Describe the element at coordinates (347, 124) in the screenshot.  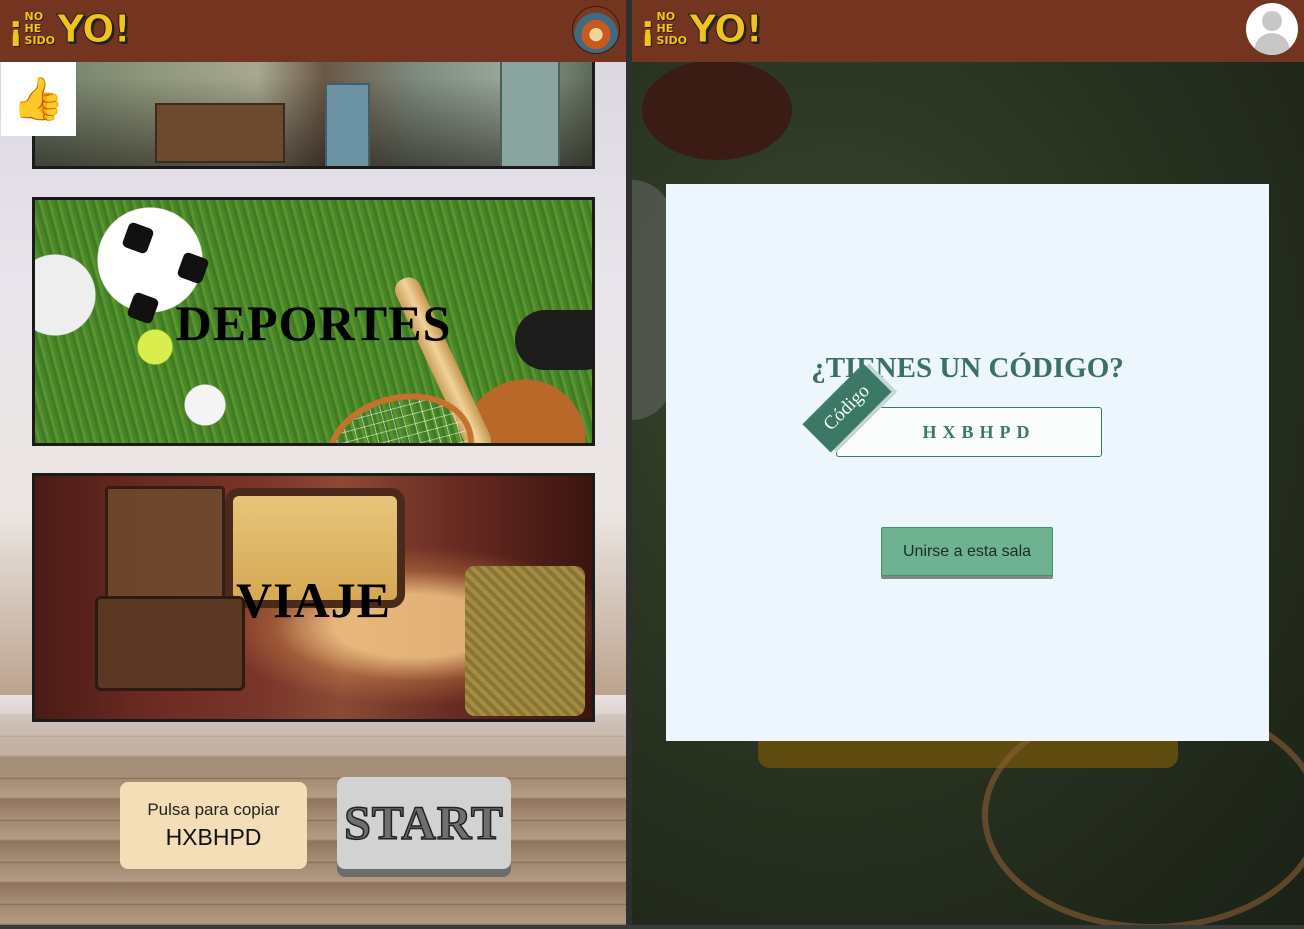
I see `cabinet-image` at that location.